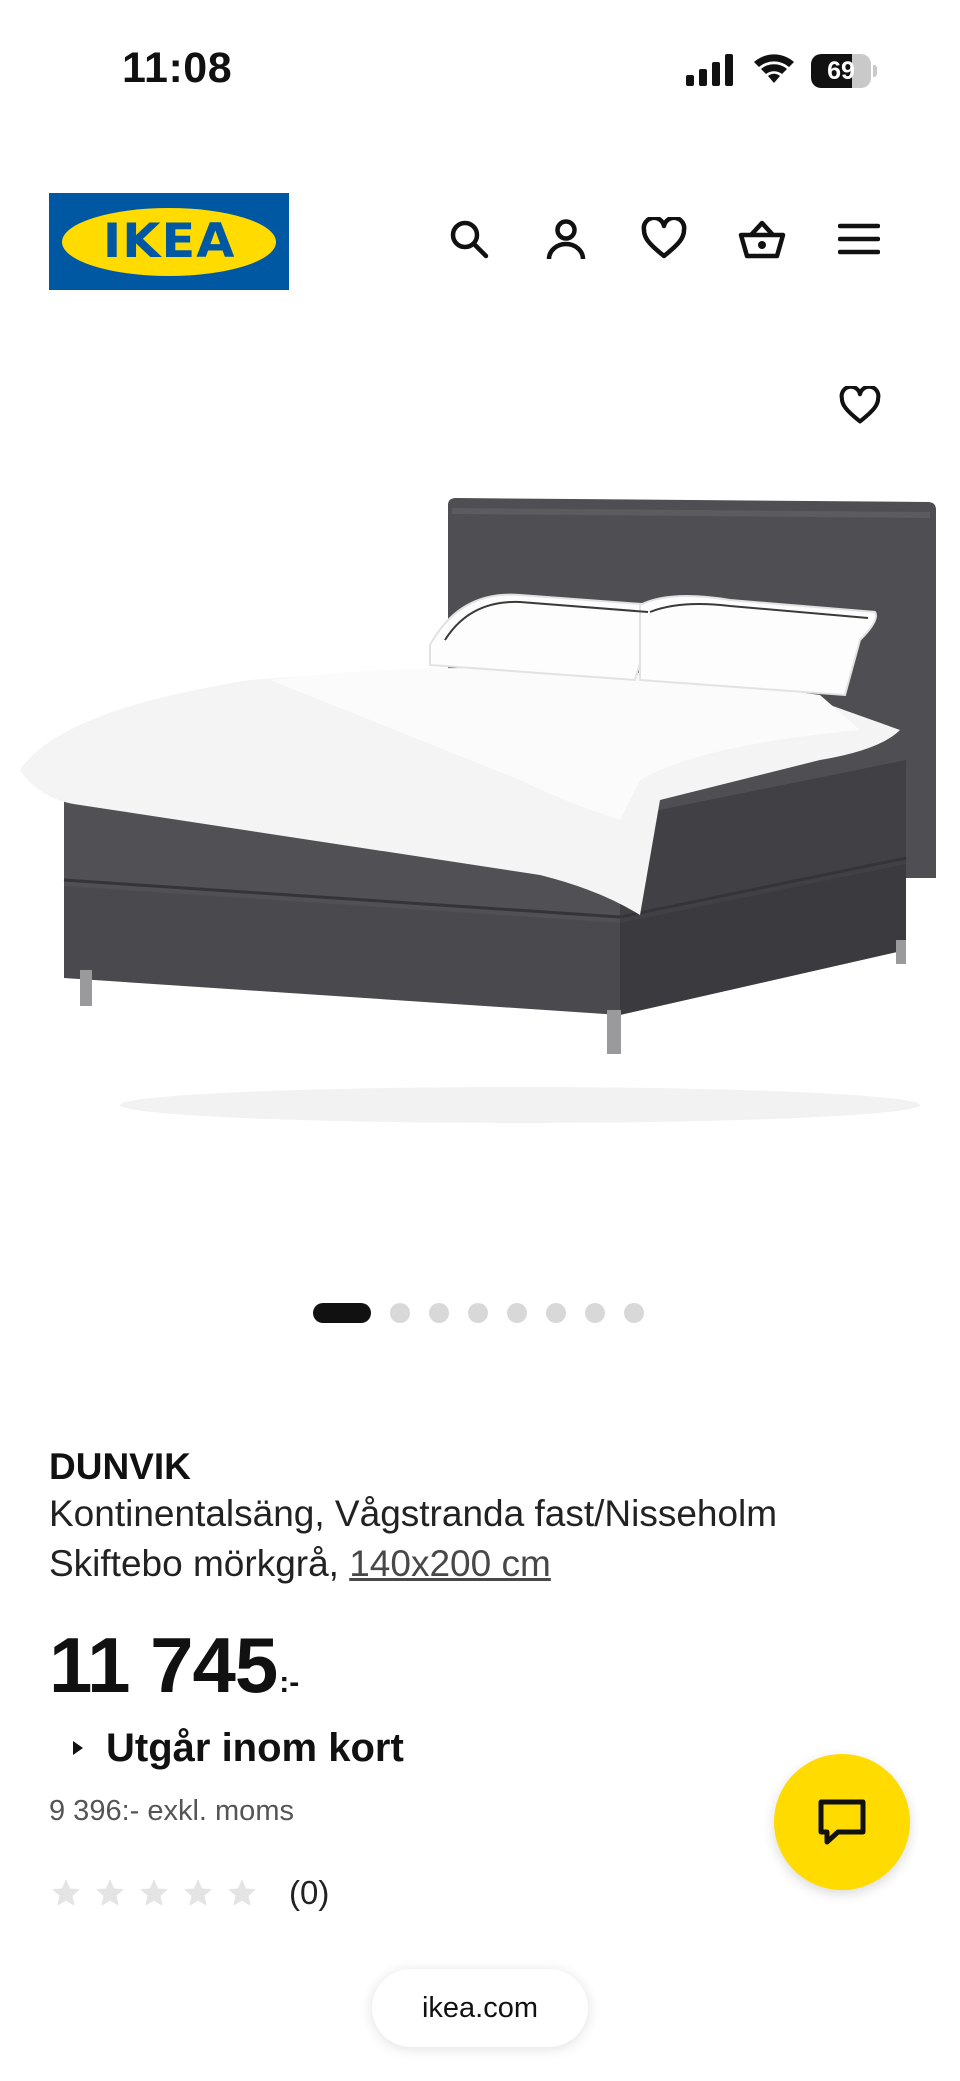 The height and width of the screenshot is (2081, 960). Describe the element at coordinates (566, 239) in the screenshot. I see `account-icon` at that location.